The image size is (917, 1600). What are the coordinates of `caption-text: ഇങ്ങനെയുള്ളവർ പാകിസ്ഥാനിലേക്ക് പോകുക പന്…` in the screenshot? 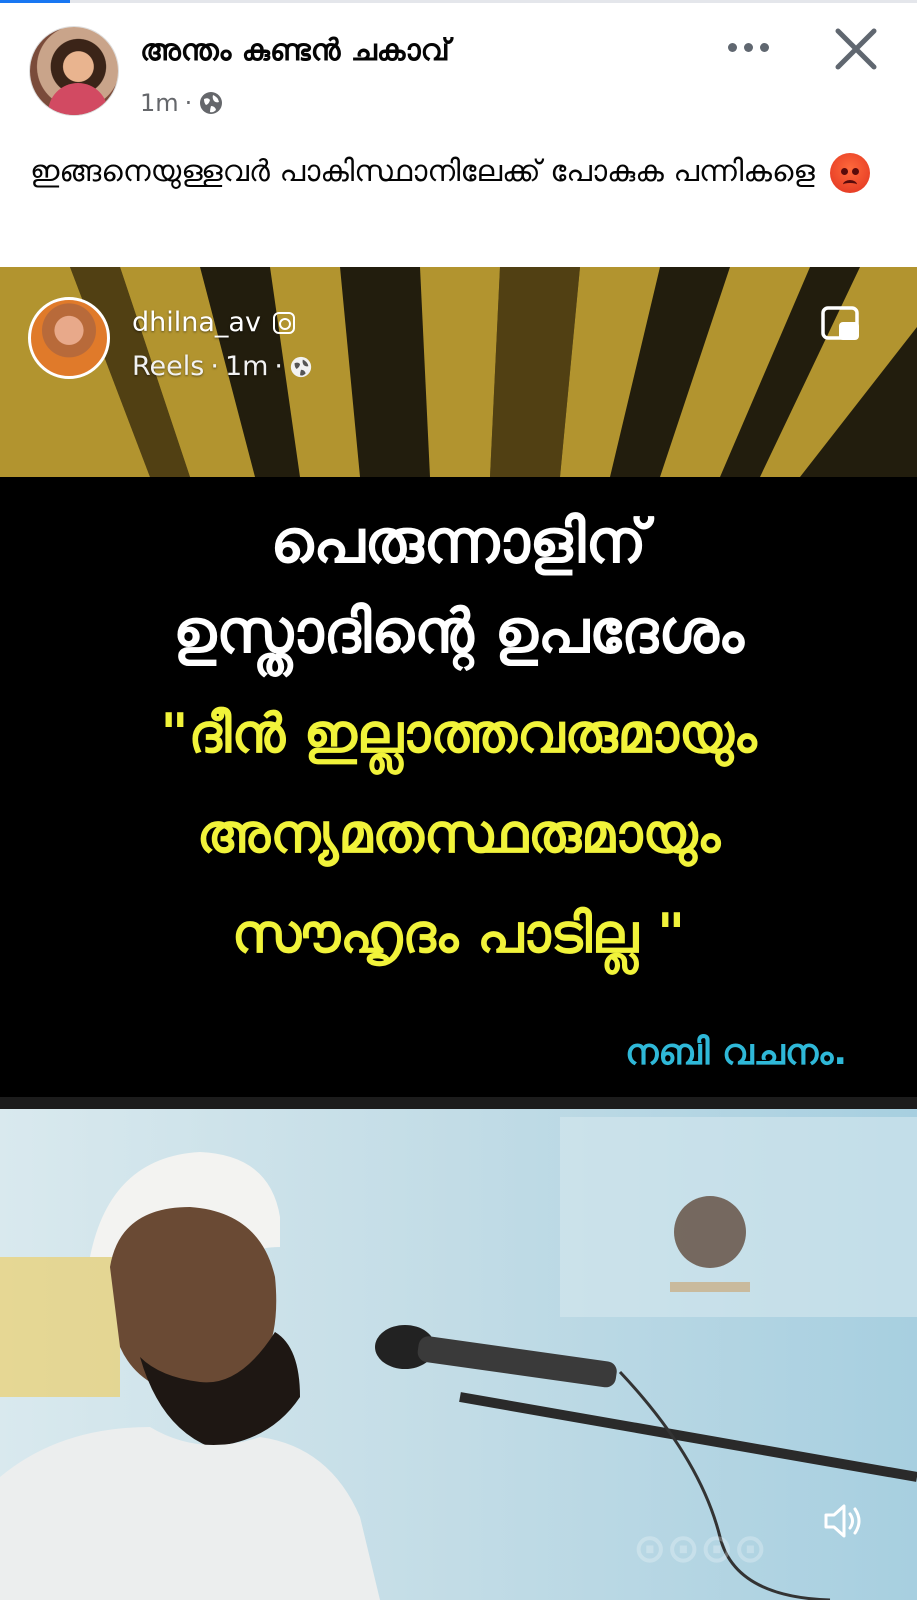 It's located at (422, 171).